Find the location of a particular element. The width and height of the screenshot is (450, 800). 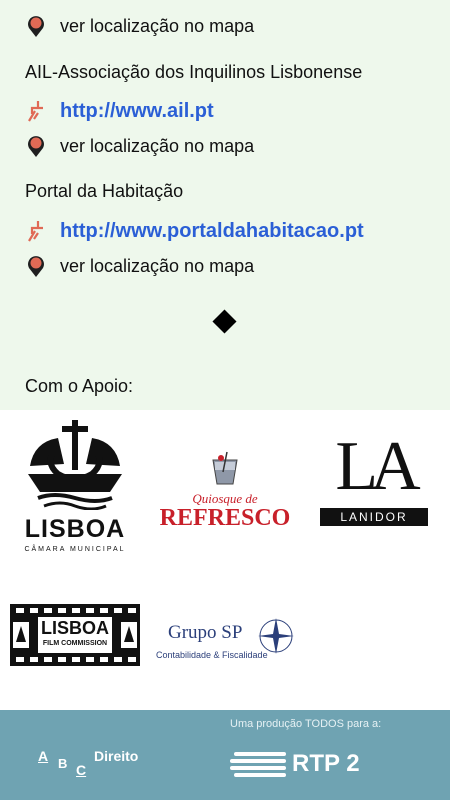

lisboa-logo: LISBOA CÂMARA MUNICIPAL is located at coordinates (75, 485).